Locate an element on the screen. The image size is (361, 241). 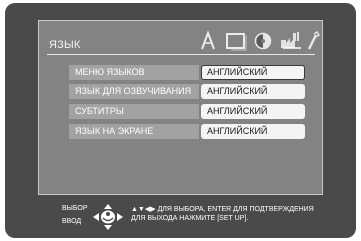
setting-row-menu-language: МЕНЮ ЯЗЫКОВ АНГЛИЙСКИЙ is located at coordinates (187, 72).